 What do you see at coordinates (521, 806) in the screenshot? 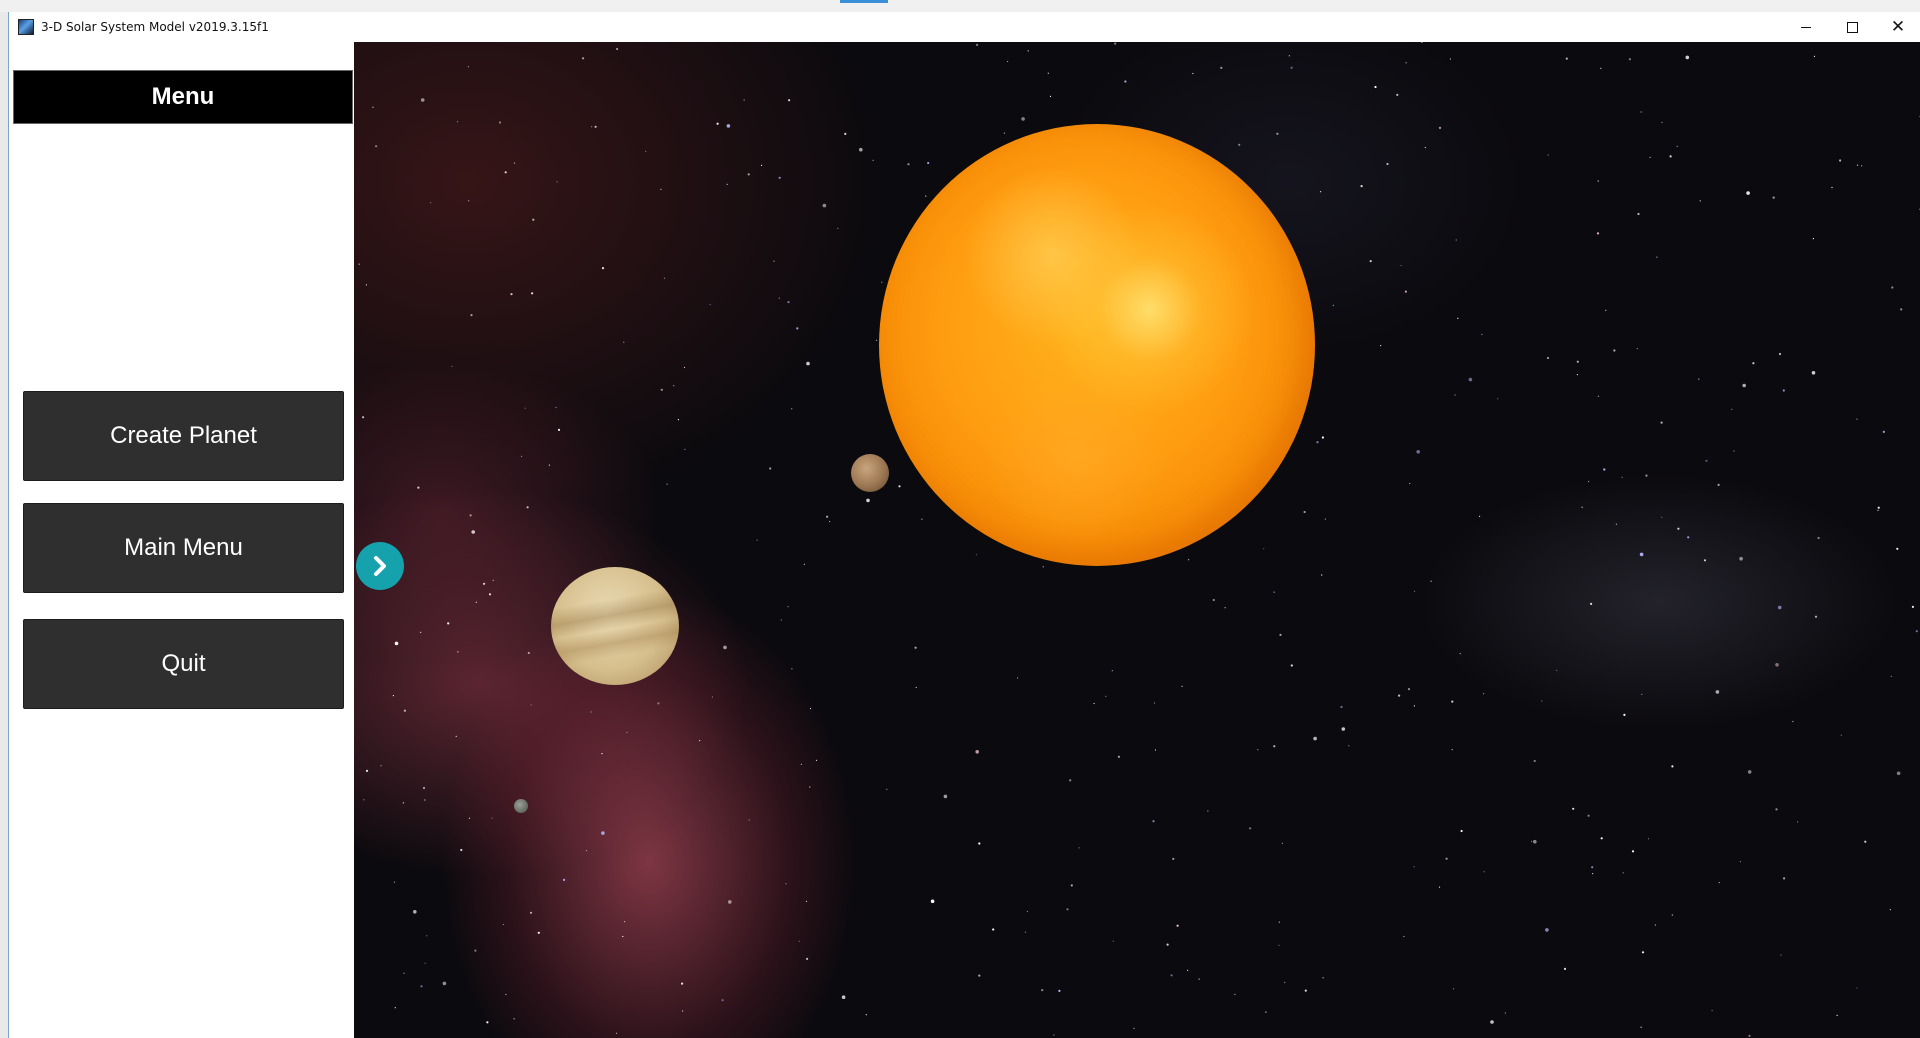
I see `small-planet` at bounding box center [521, 806].